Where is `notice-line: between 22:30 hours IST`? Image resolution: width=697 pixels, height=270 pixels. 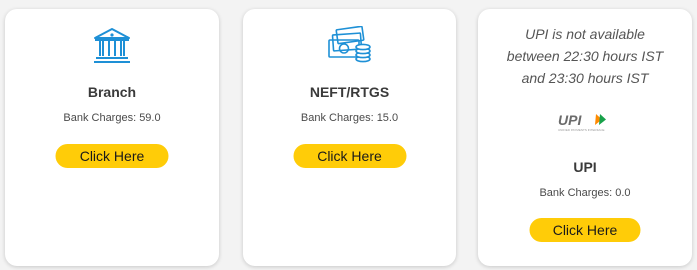
notice-line: between 22:30 hours IST is located at coordinates (585, 56).